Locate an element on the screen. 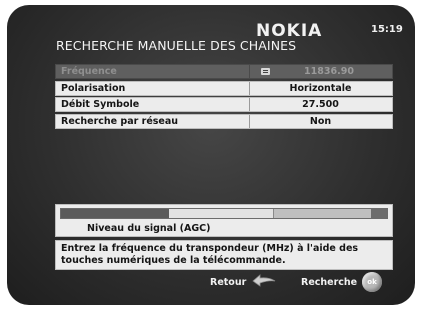 This screenshot has width=421, height=312. symbol-rate-row: Débit Symbole 27.500 is located at coordinates (224, 105).